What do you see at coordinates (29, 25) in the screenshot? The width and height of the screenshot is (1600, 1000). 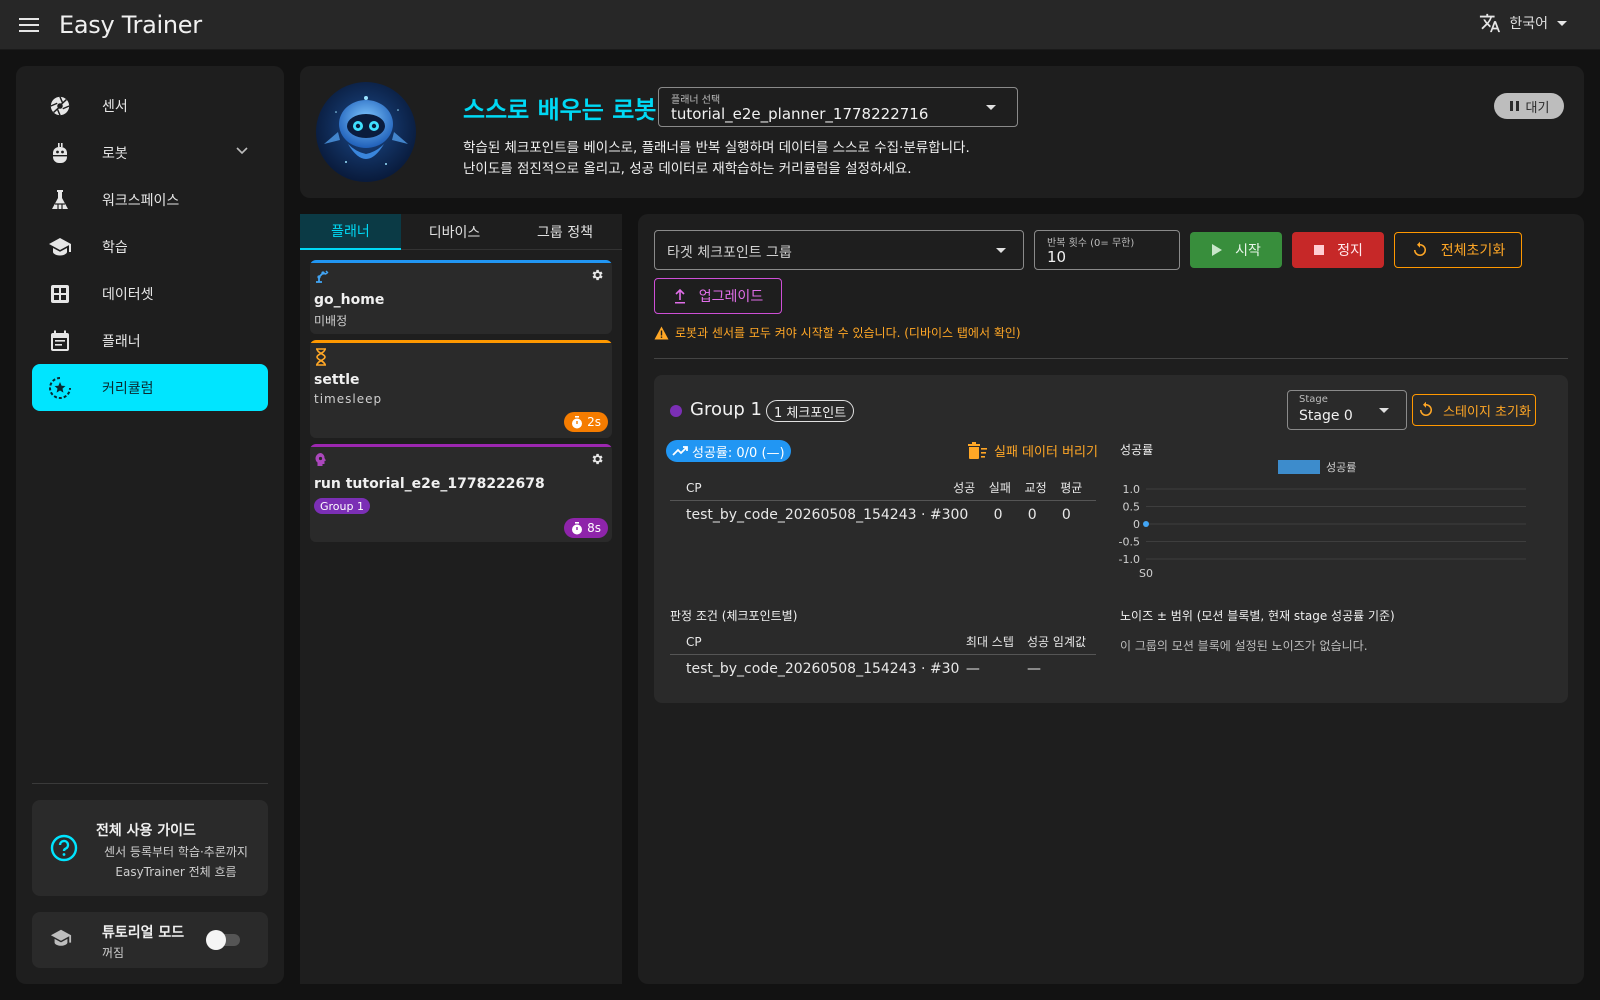 I see `hamburger-menu-icon` at bounding box center [29, 25].